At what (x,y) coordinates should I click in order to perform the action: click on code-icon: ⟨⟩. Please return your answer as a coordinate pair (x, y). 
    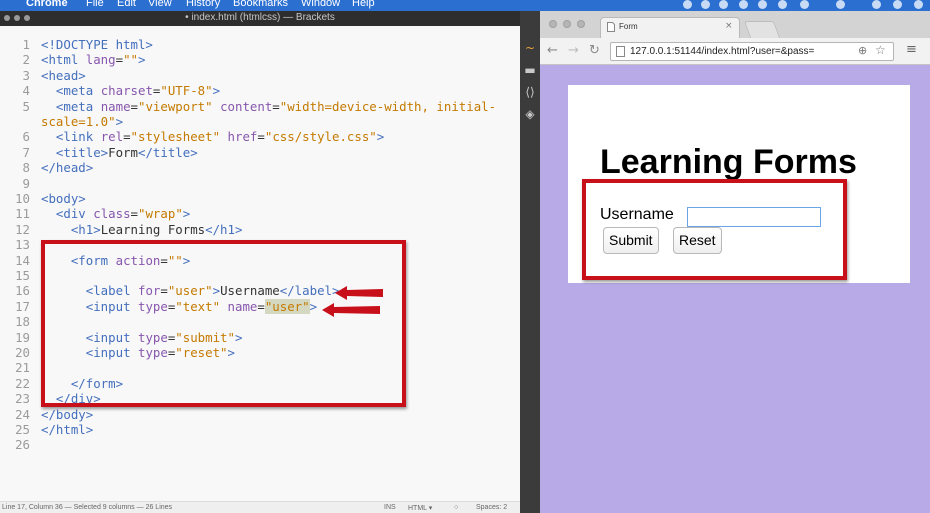
    Looking at the image, I should click on (530, 92).